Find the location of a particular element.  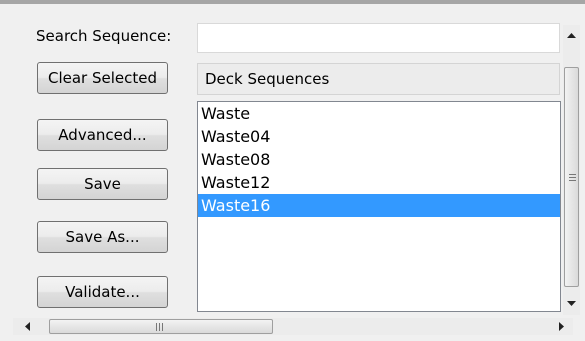

clear-selected-button: Clear Selected is located at coordinates (102, 78).